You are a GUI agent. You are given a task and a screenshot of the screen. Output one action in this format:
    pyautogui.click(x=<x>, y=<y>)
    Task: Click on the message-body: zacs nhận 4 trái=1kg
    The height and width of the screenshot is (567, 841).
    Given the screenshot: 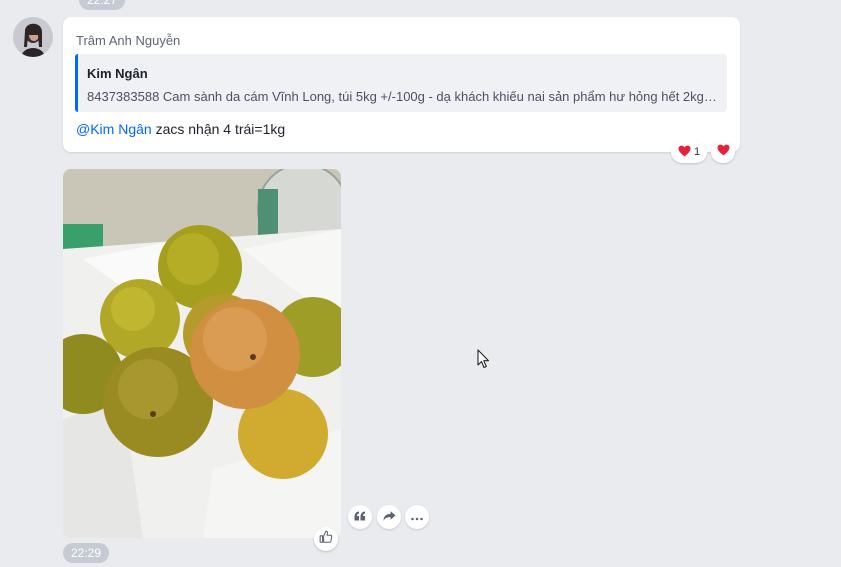 What is the action you would take?
    pyautogui.click(x=218, y=129)
    